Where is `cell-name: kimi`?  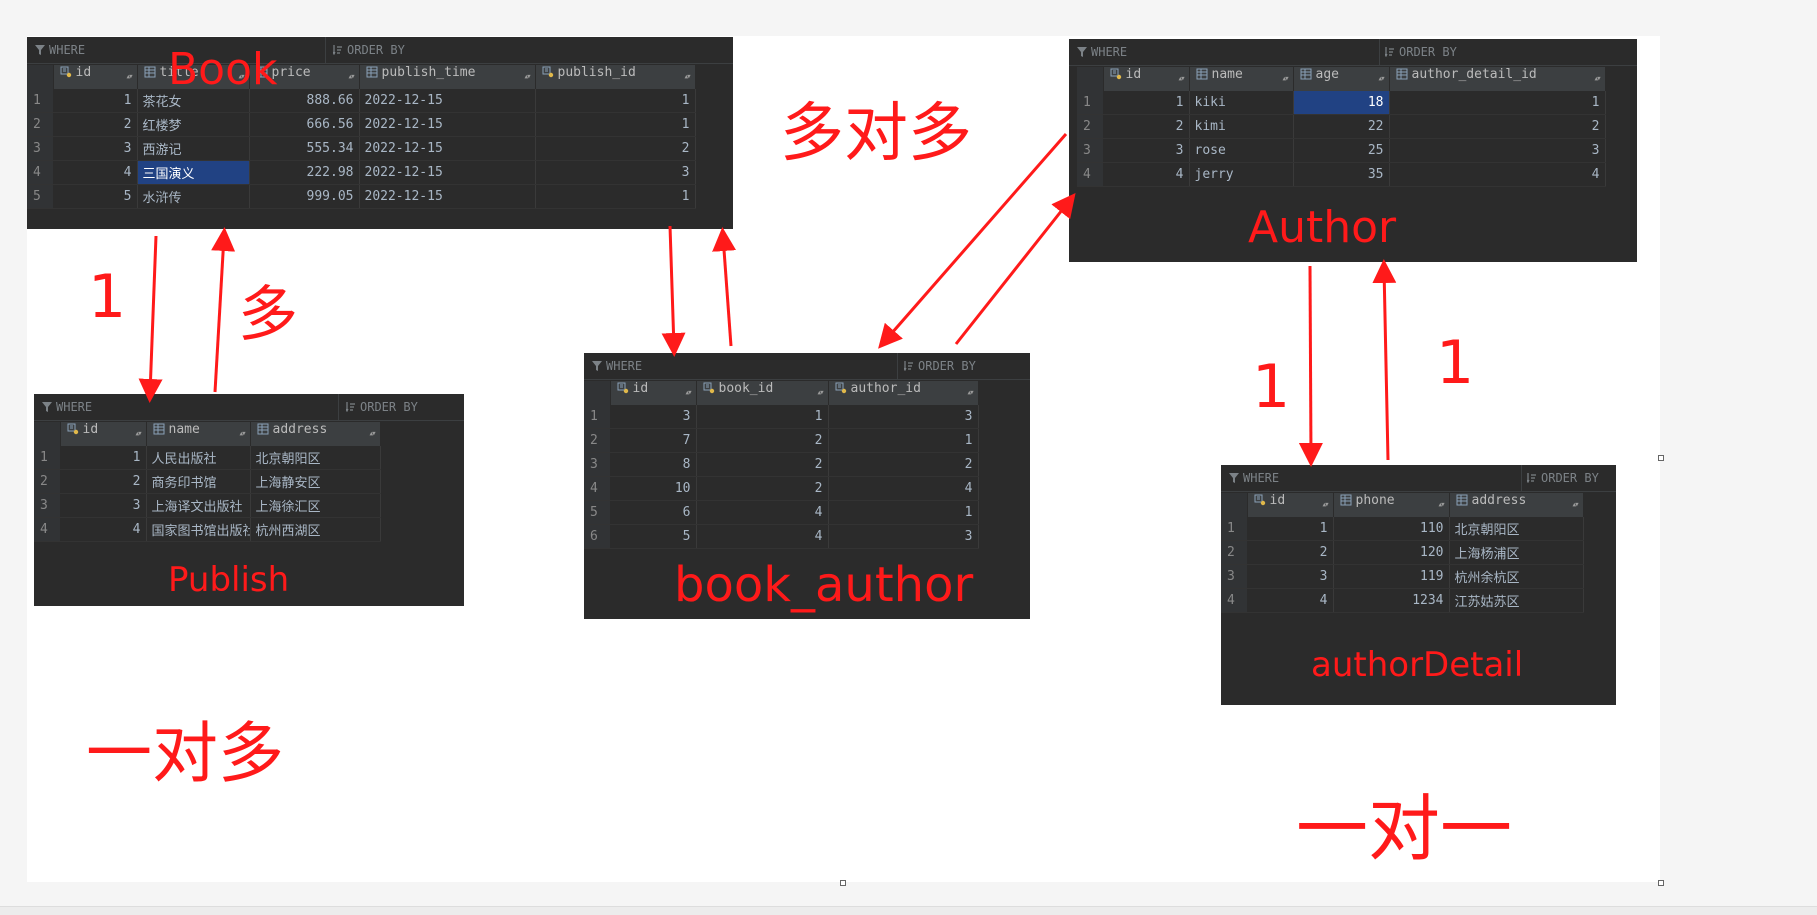 cell-name: kimi is located at coordinates (1241, 126).